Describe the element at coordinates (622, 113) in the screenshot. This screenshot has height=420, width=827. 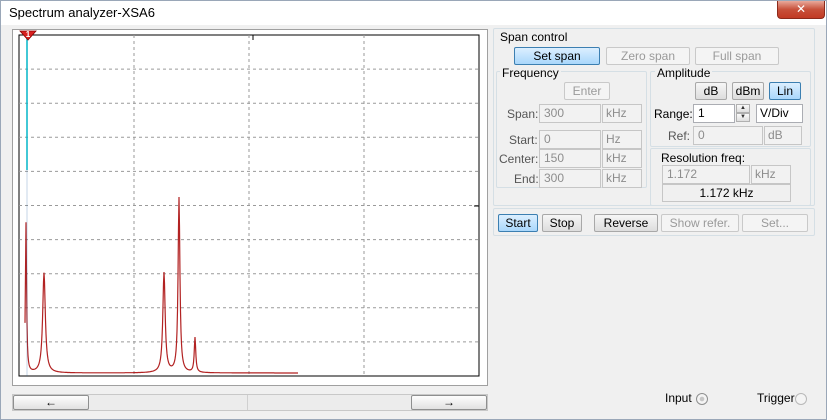
I see `span-unit: kHz` at that location.